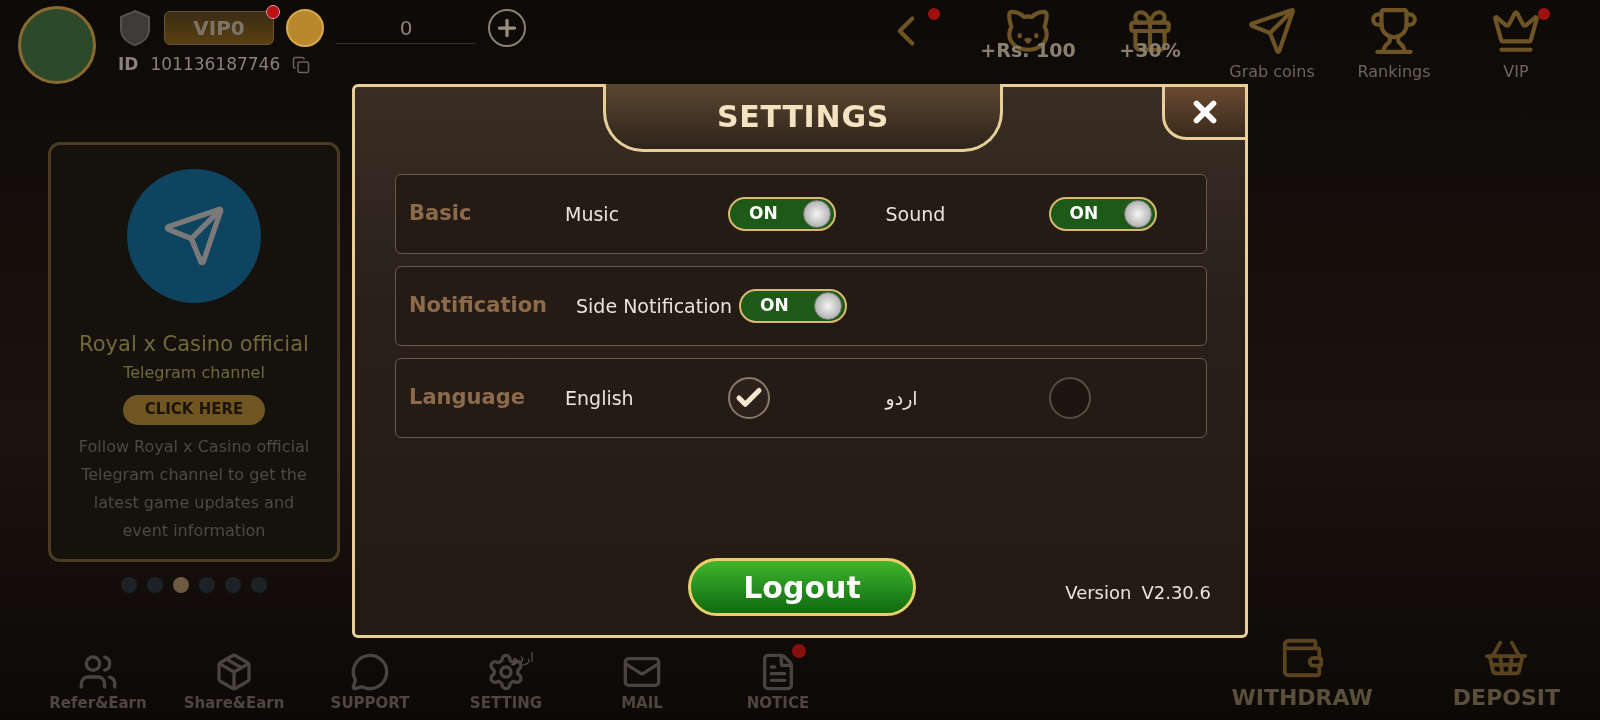 The width and height of the screenshot is (1600, 720). What do you see at coordinates (370, 671) in the screenshot?
I see `chat-icon` at bounding box center [370, 671].